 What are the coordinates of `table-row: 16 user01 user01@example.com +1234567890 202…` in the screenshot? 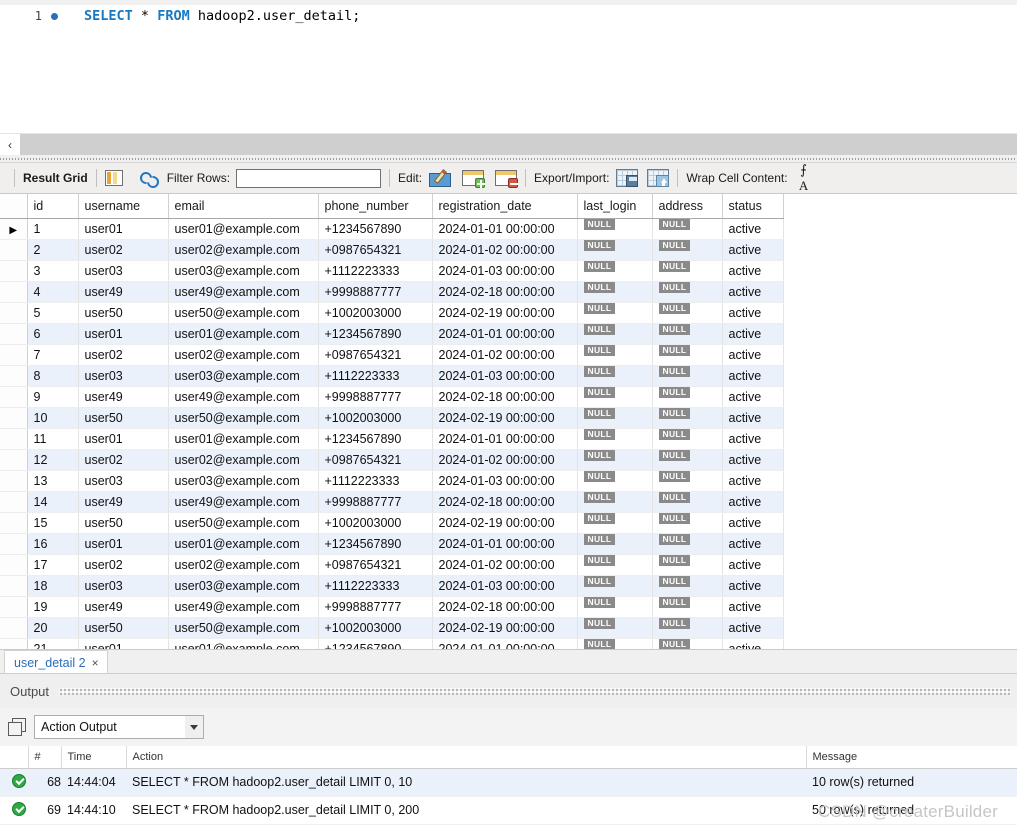 It's located at (392, 544).